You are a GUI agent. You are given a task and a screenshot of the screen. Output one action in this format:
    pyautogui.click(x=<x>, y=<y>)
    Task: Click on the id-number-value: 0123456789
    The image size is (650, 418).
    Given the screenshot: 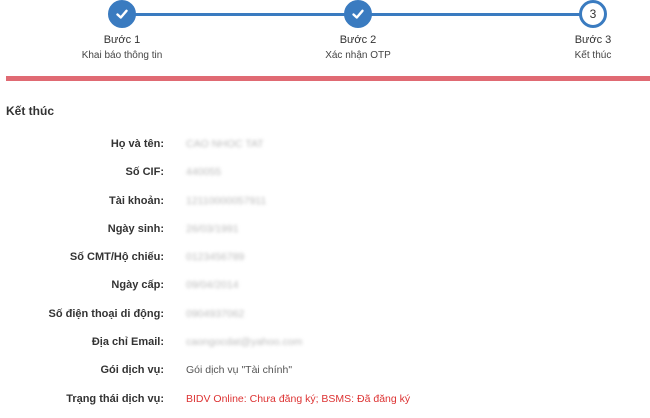 What is the action you would take?
    pyautogui.click(x=215, y=257)
    